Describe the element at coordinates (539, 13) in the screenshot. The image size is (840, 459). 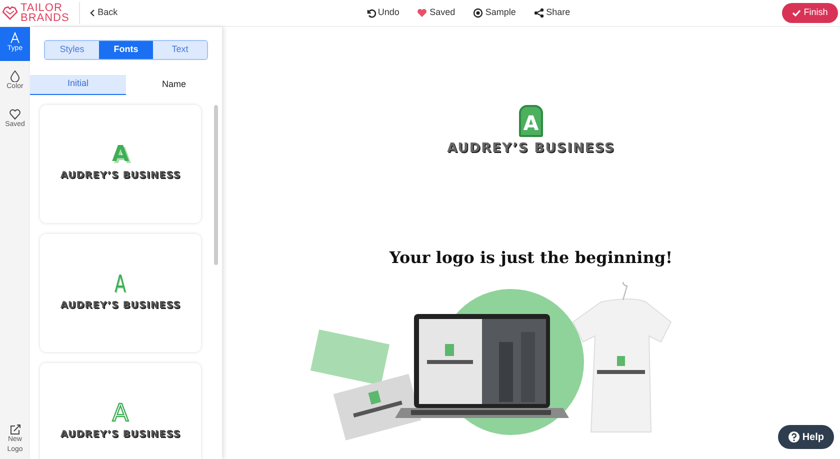
I see `share-icon` at that location.